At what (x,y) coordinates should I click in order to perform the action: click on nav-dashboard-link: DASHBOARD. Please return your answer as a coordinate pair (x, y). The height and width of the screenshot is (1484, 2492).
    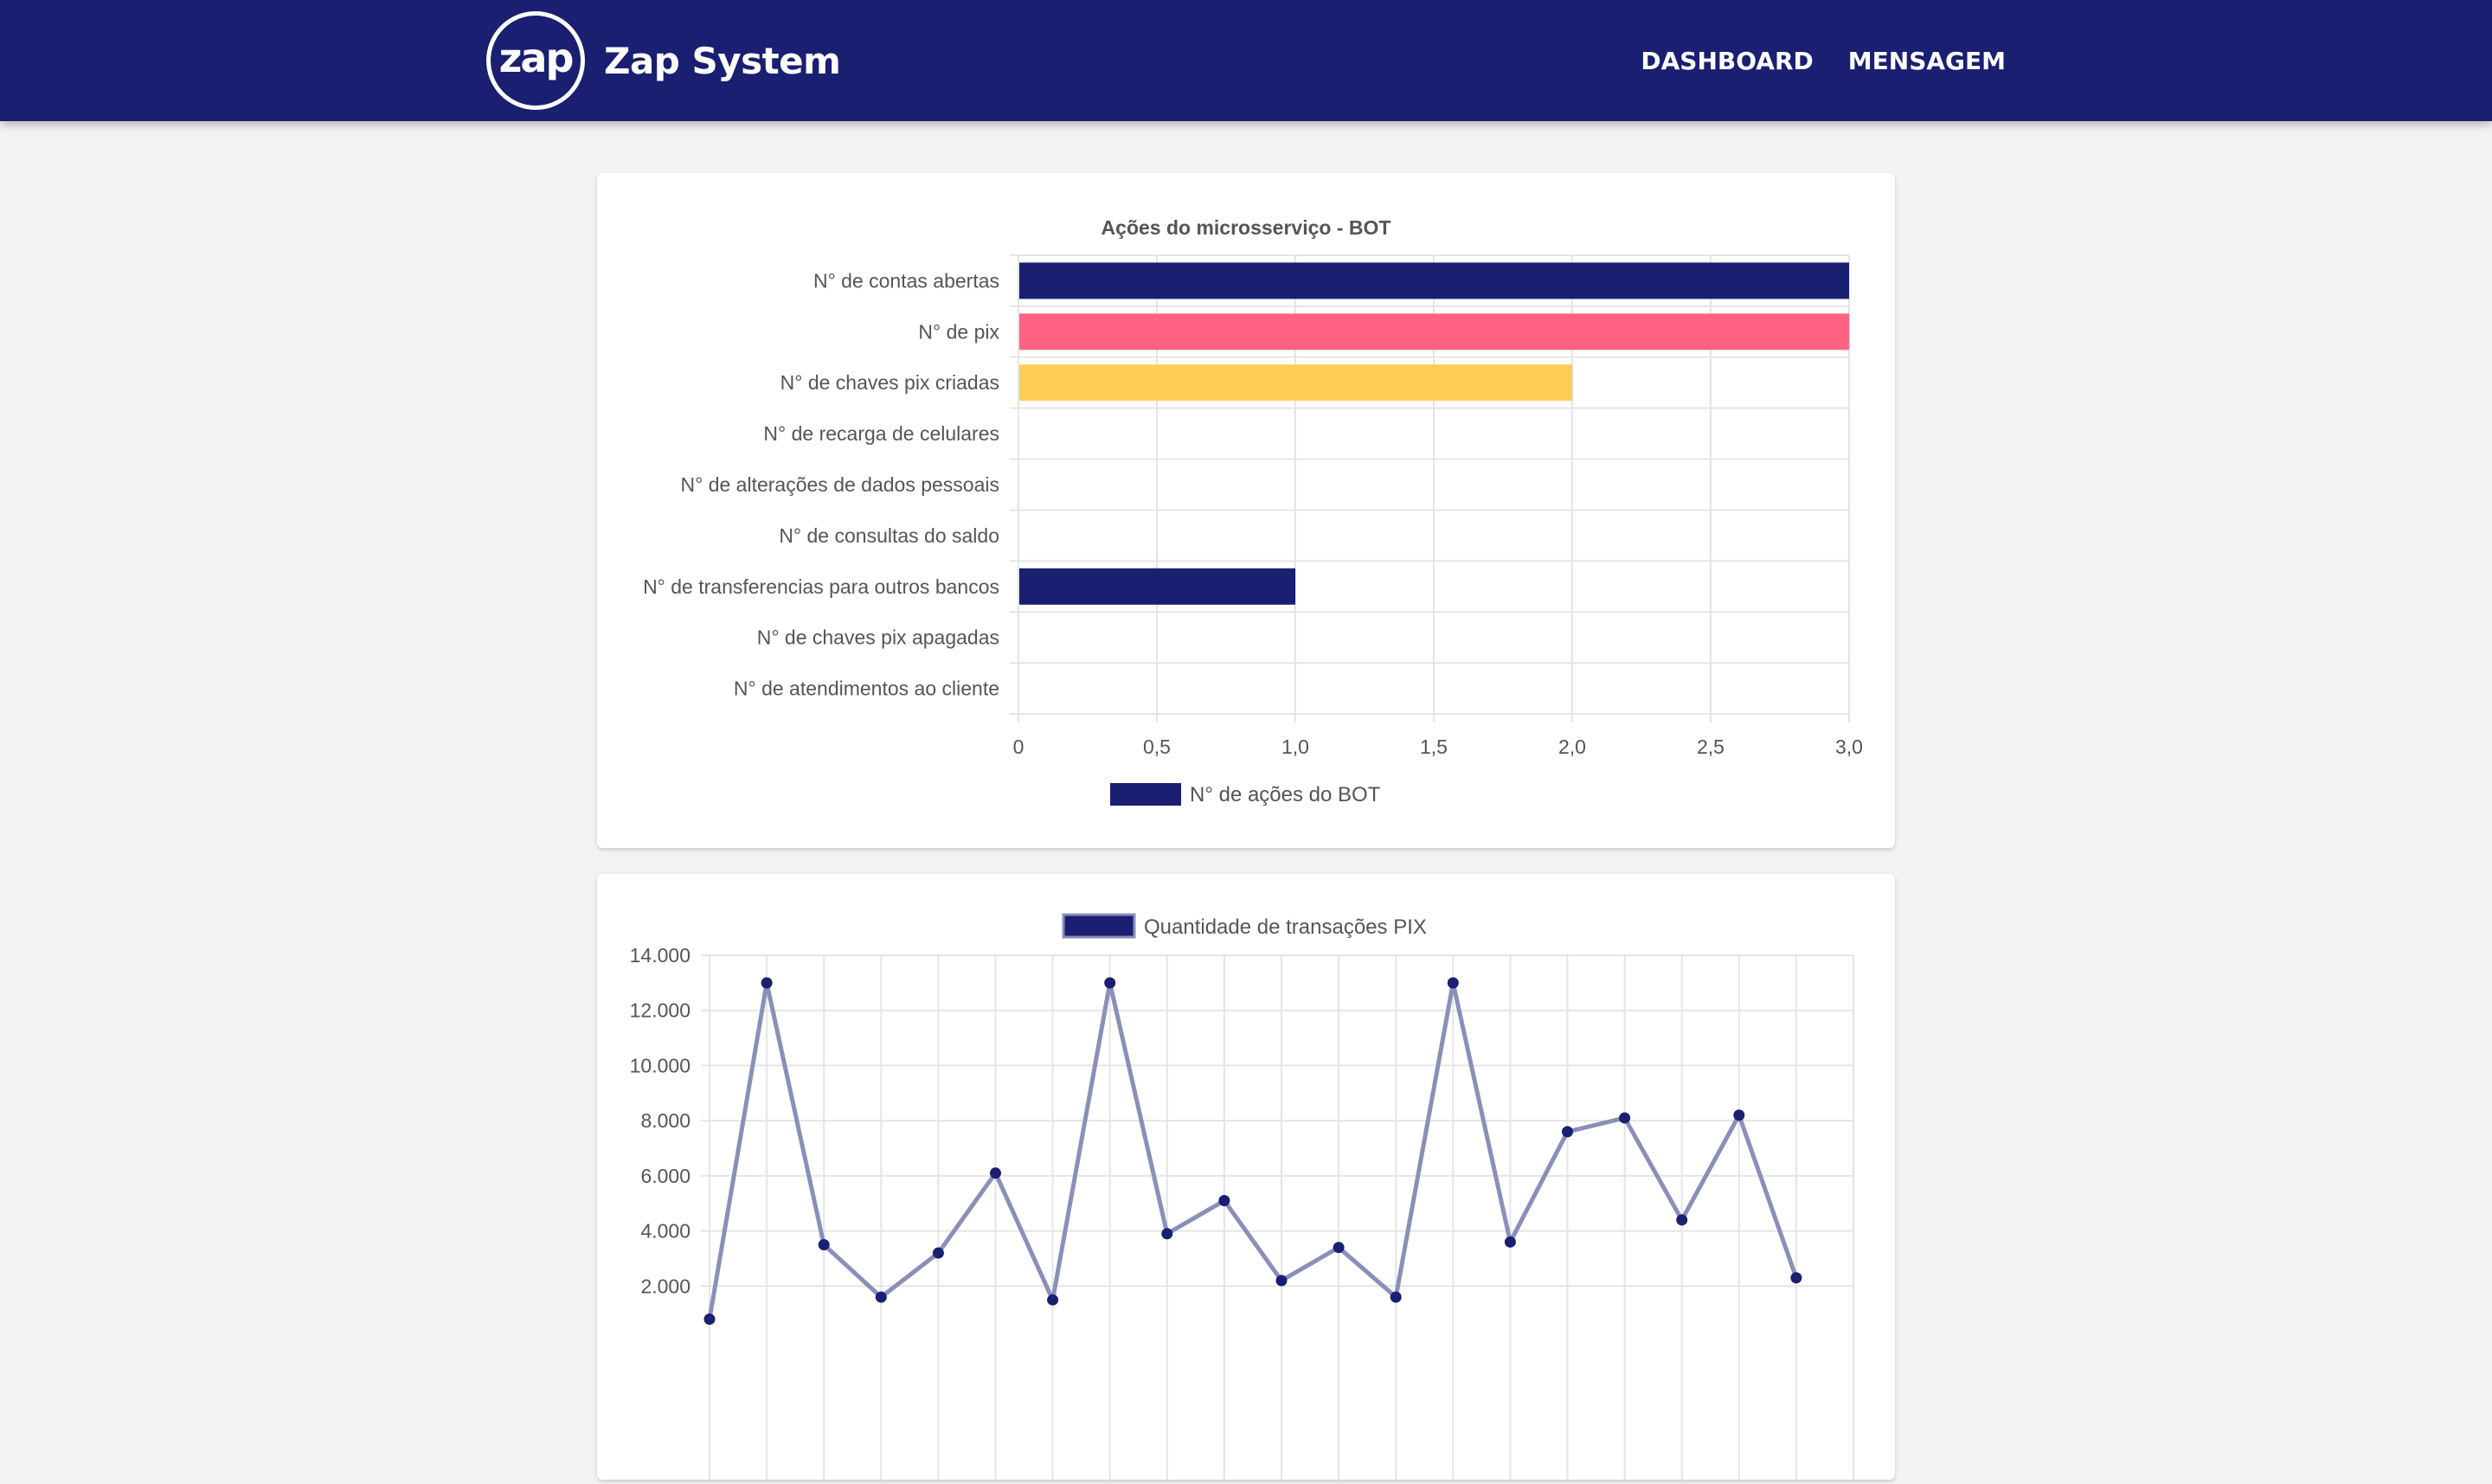
    Looking at the image, I should click on (1727, 61).